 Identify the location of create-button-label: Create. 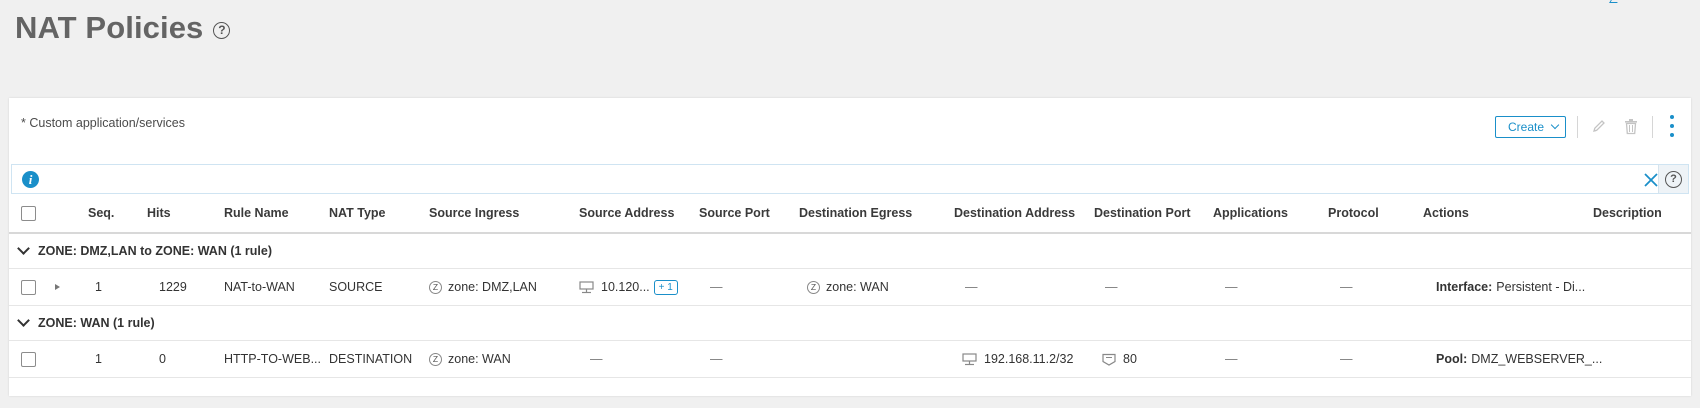
(1526, 127).